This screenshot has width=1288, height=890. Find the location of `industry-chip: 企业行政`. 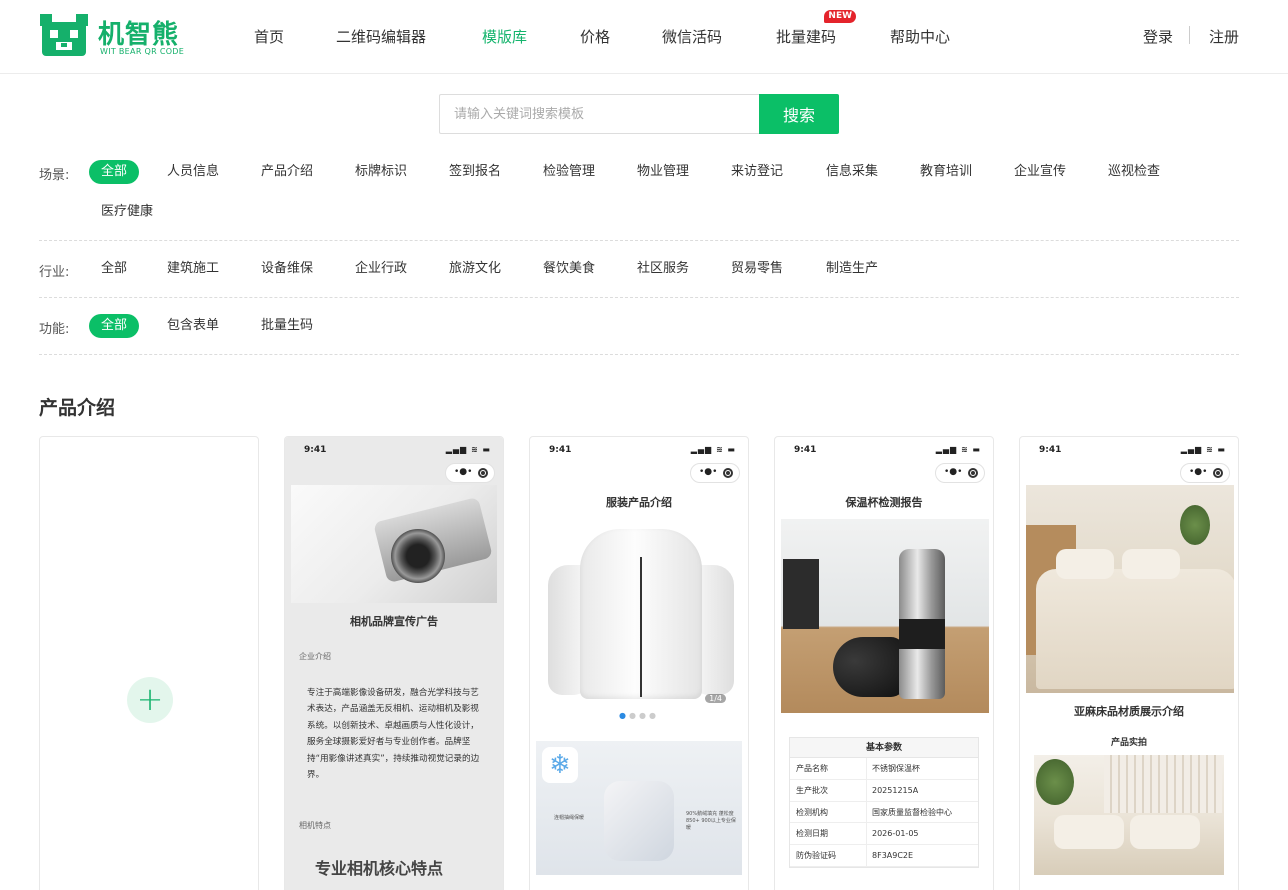

industry-chip: 企业行政 is located at coordinates (381, 269).